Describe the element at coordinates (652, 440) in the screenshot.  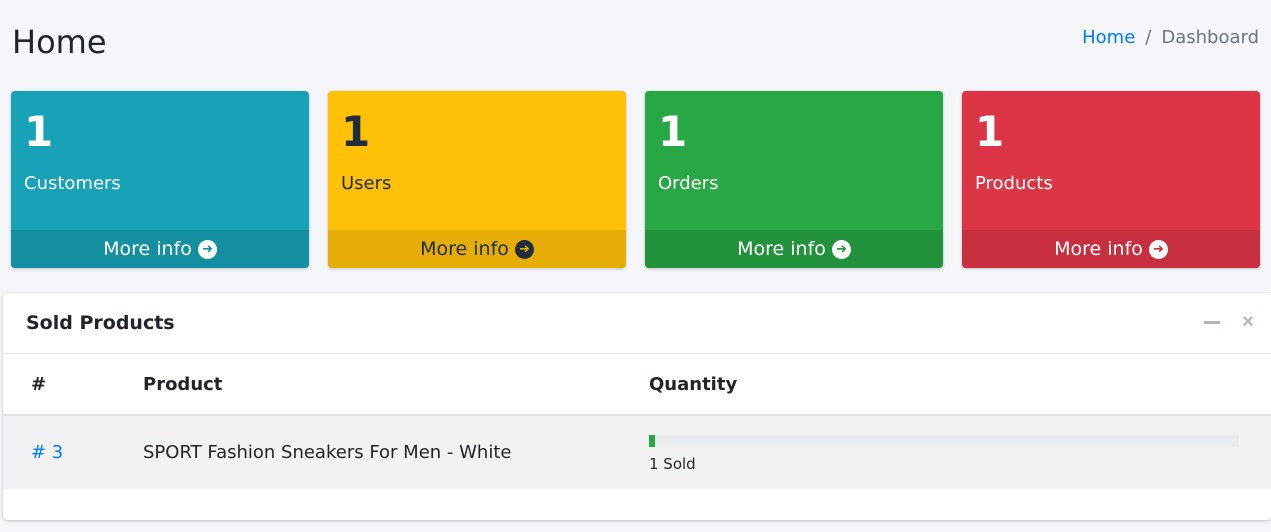
I see `quantity-progress-fill` at that location.